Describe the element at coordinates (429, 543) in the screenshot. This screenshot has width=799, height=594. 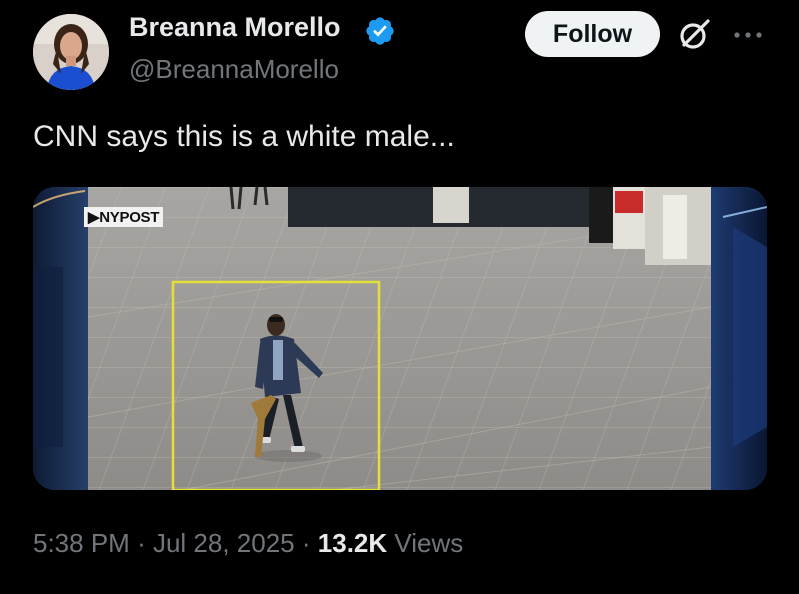
I see `views-label: Views` at that location.